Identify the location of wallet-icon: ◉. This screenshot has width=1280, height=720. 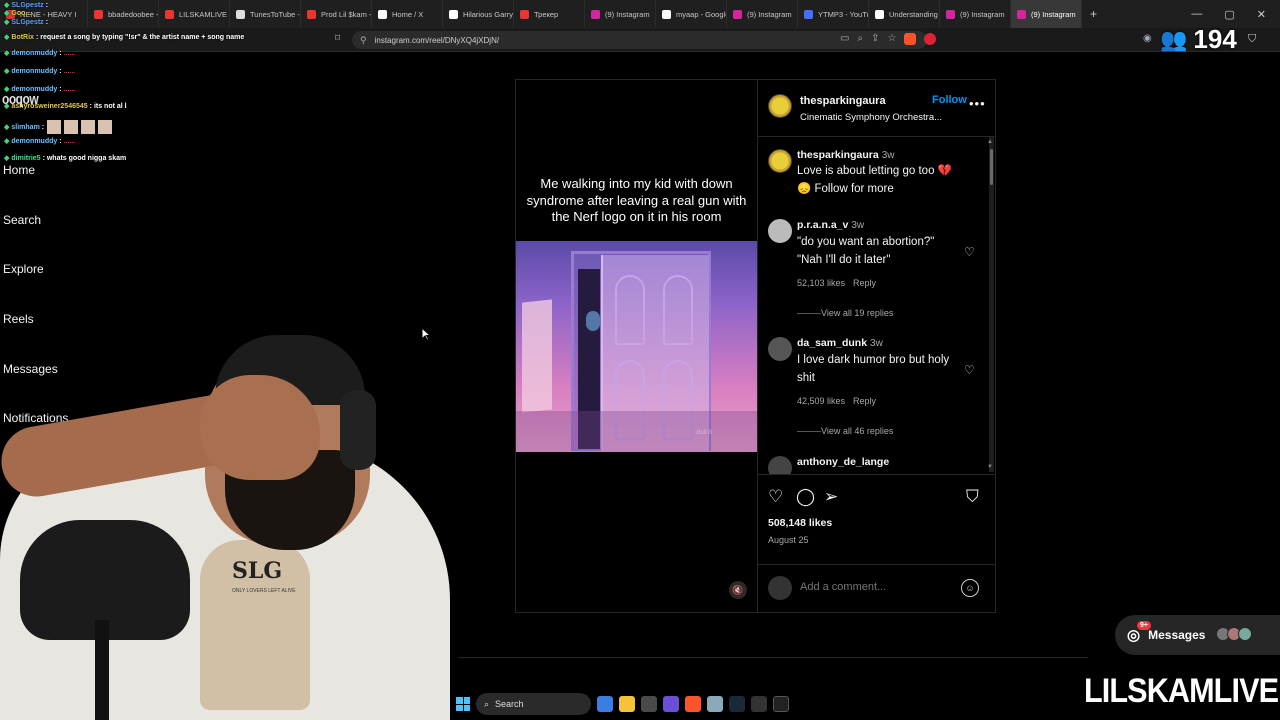
(1147, 38).